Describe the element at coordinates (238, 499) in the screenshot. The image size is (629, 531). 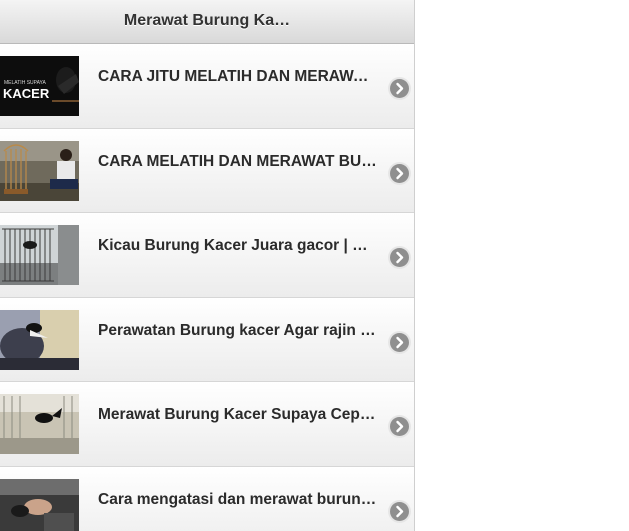
I see `item-title: Cara mengatasi dan merawat burung kacer` at that location.